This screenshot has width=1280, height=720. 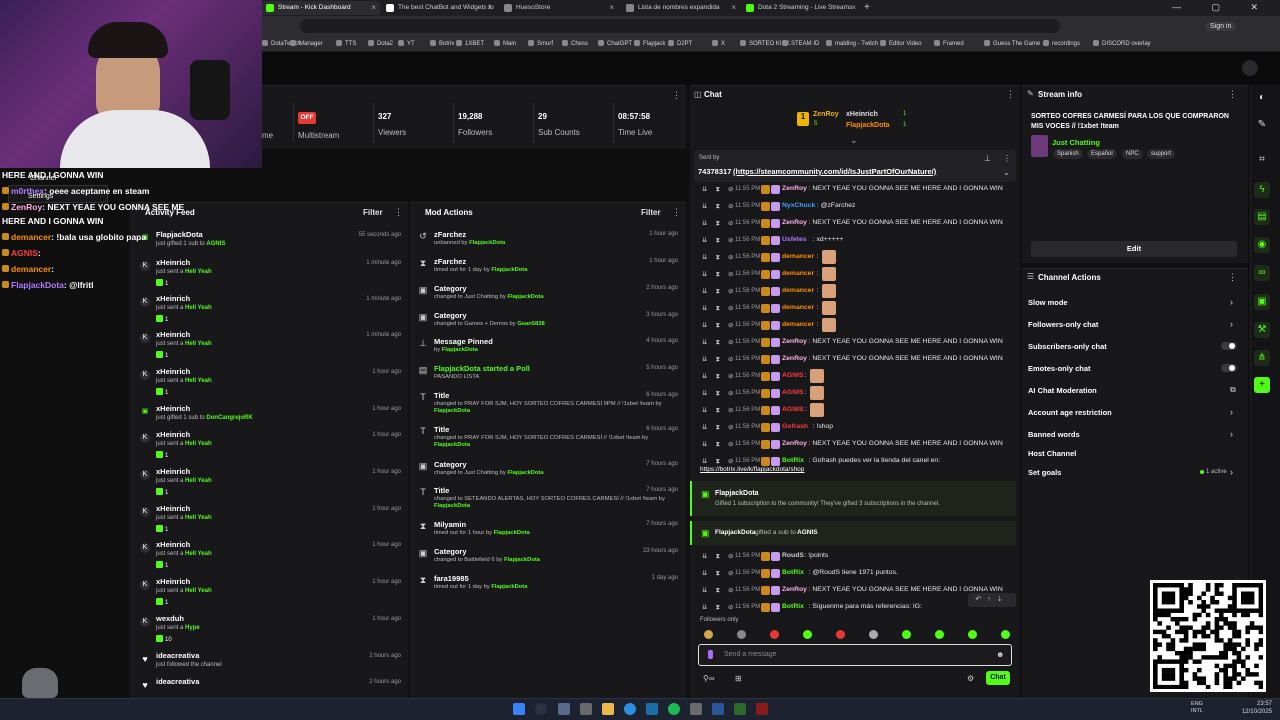 I want to click on activity-target: DonCangrejoRK, so click(x=229, y=418).